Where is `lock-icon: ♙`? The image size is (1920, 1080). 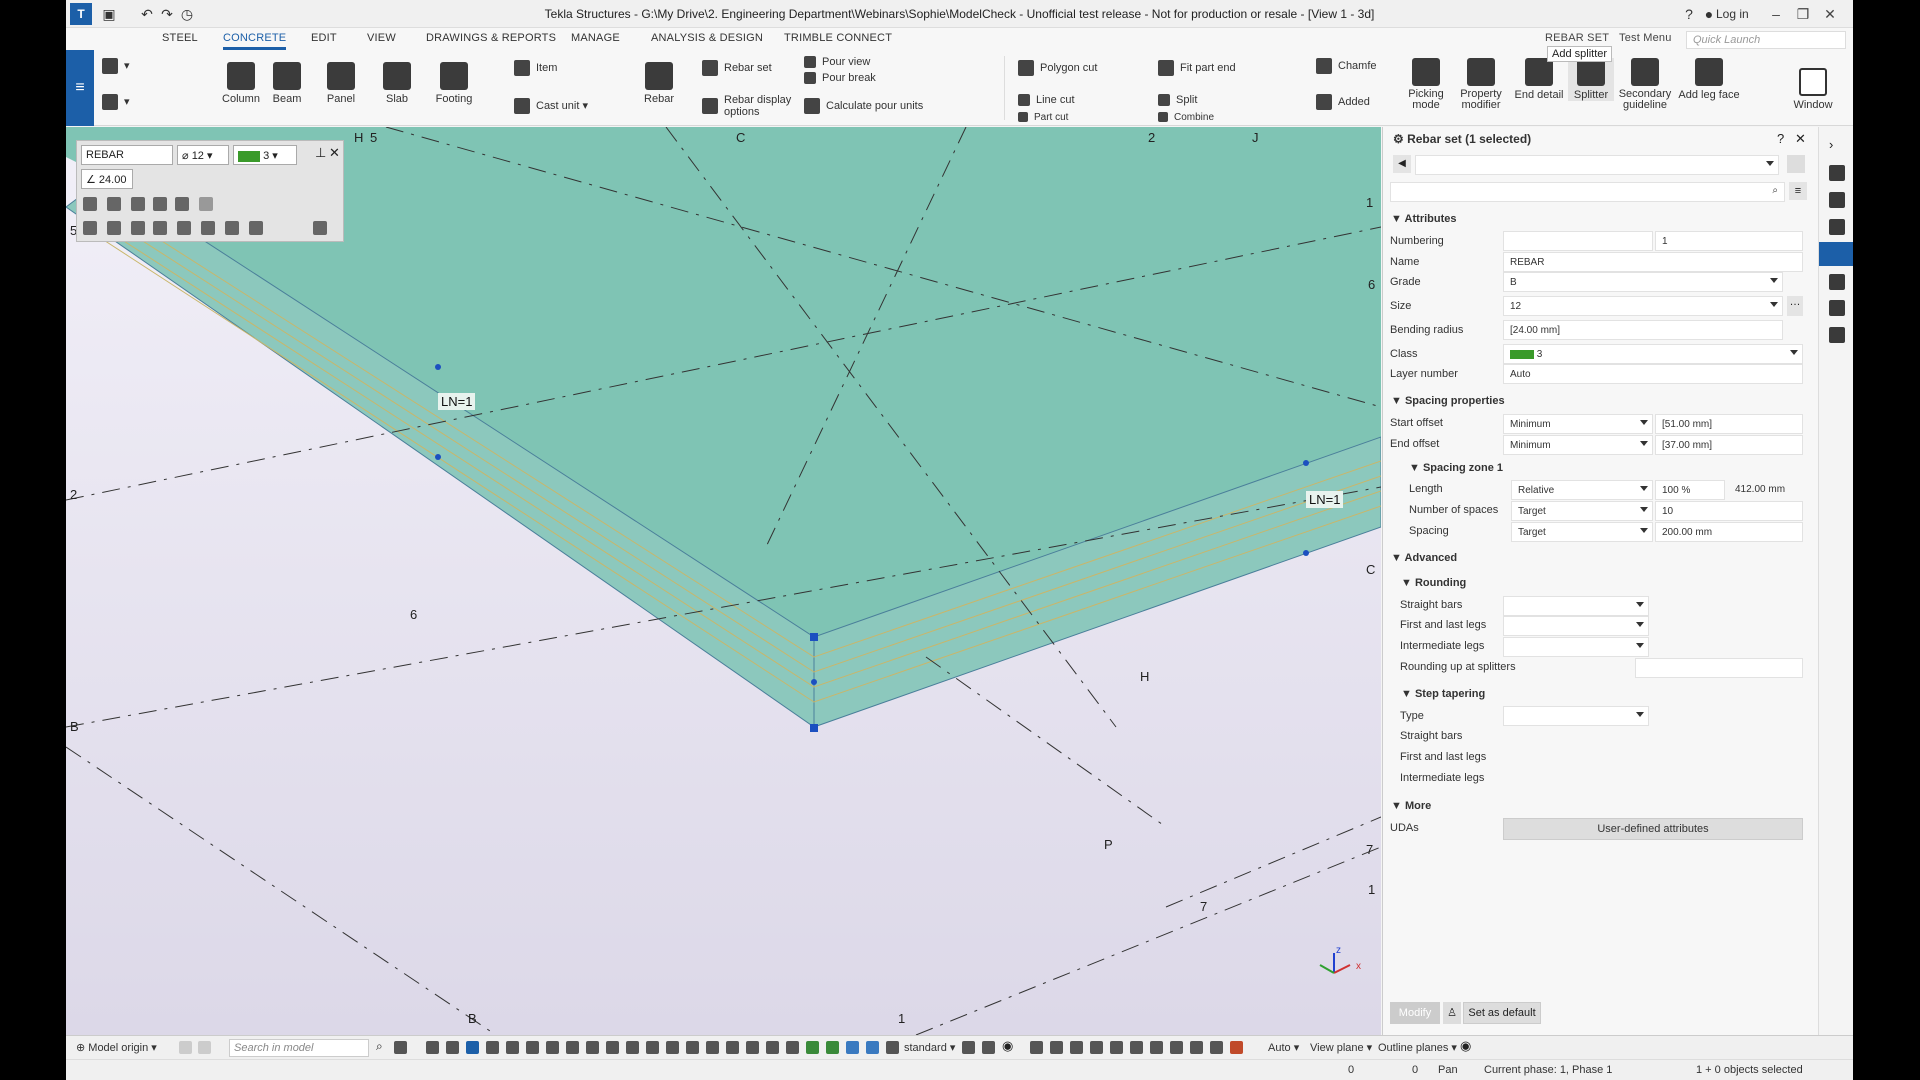 lock-icon: ♙ is located at coordinates (1452, 1013).